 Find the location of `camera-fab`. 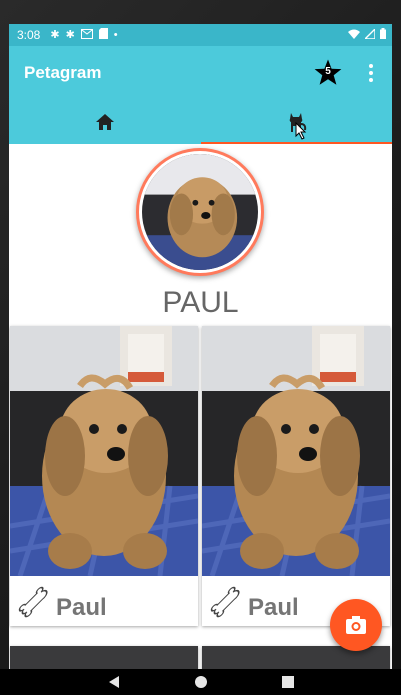

camera-fab is located at coordinates (356, 625).